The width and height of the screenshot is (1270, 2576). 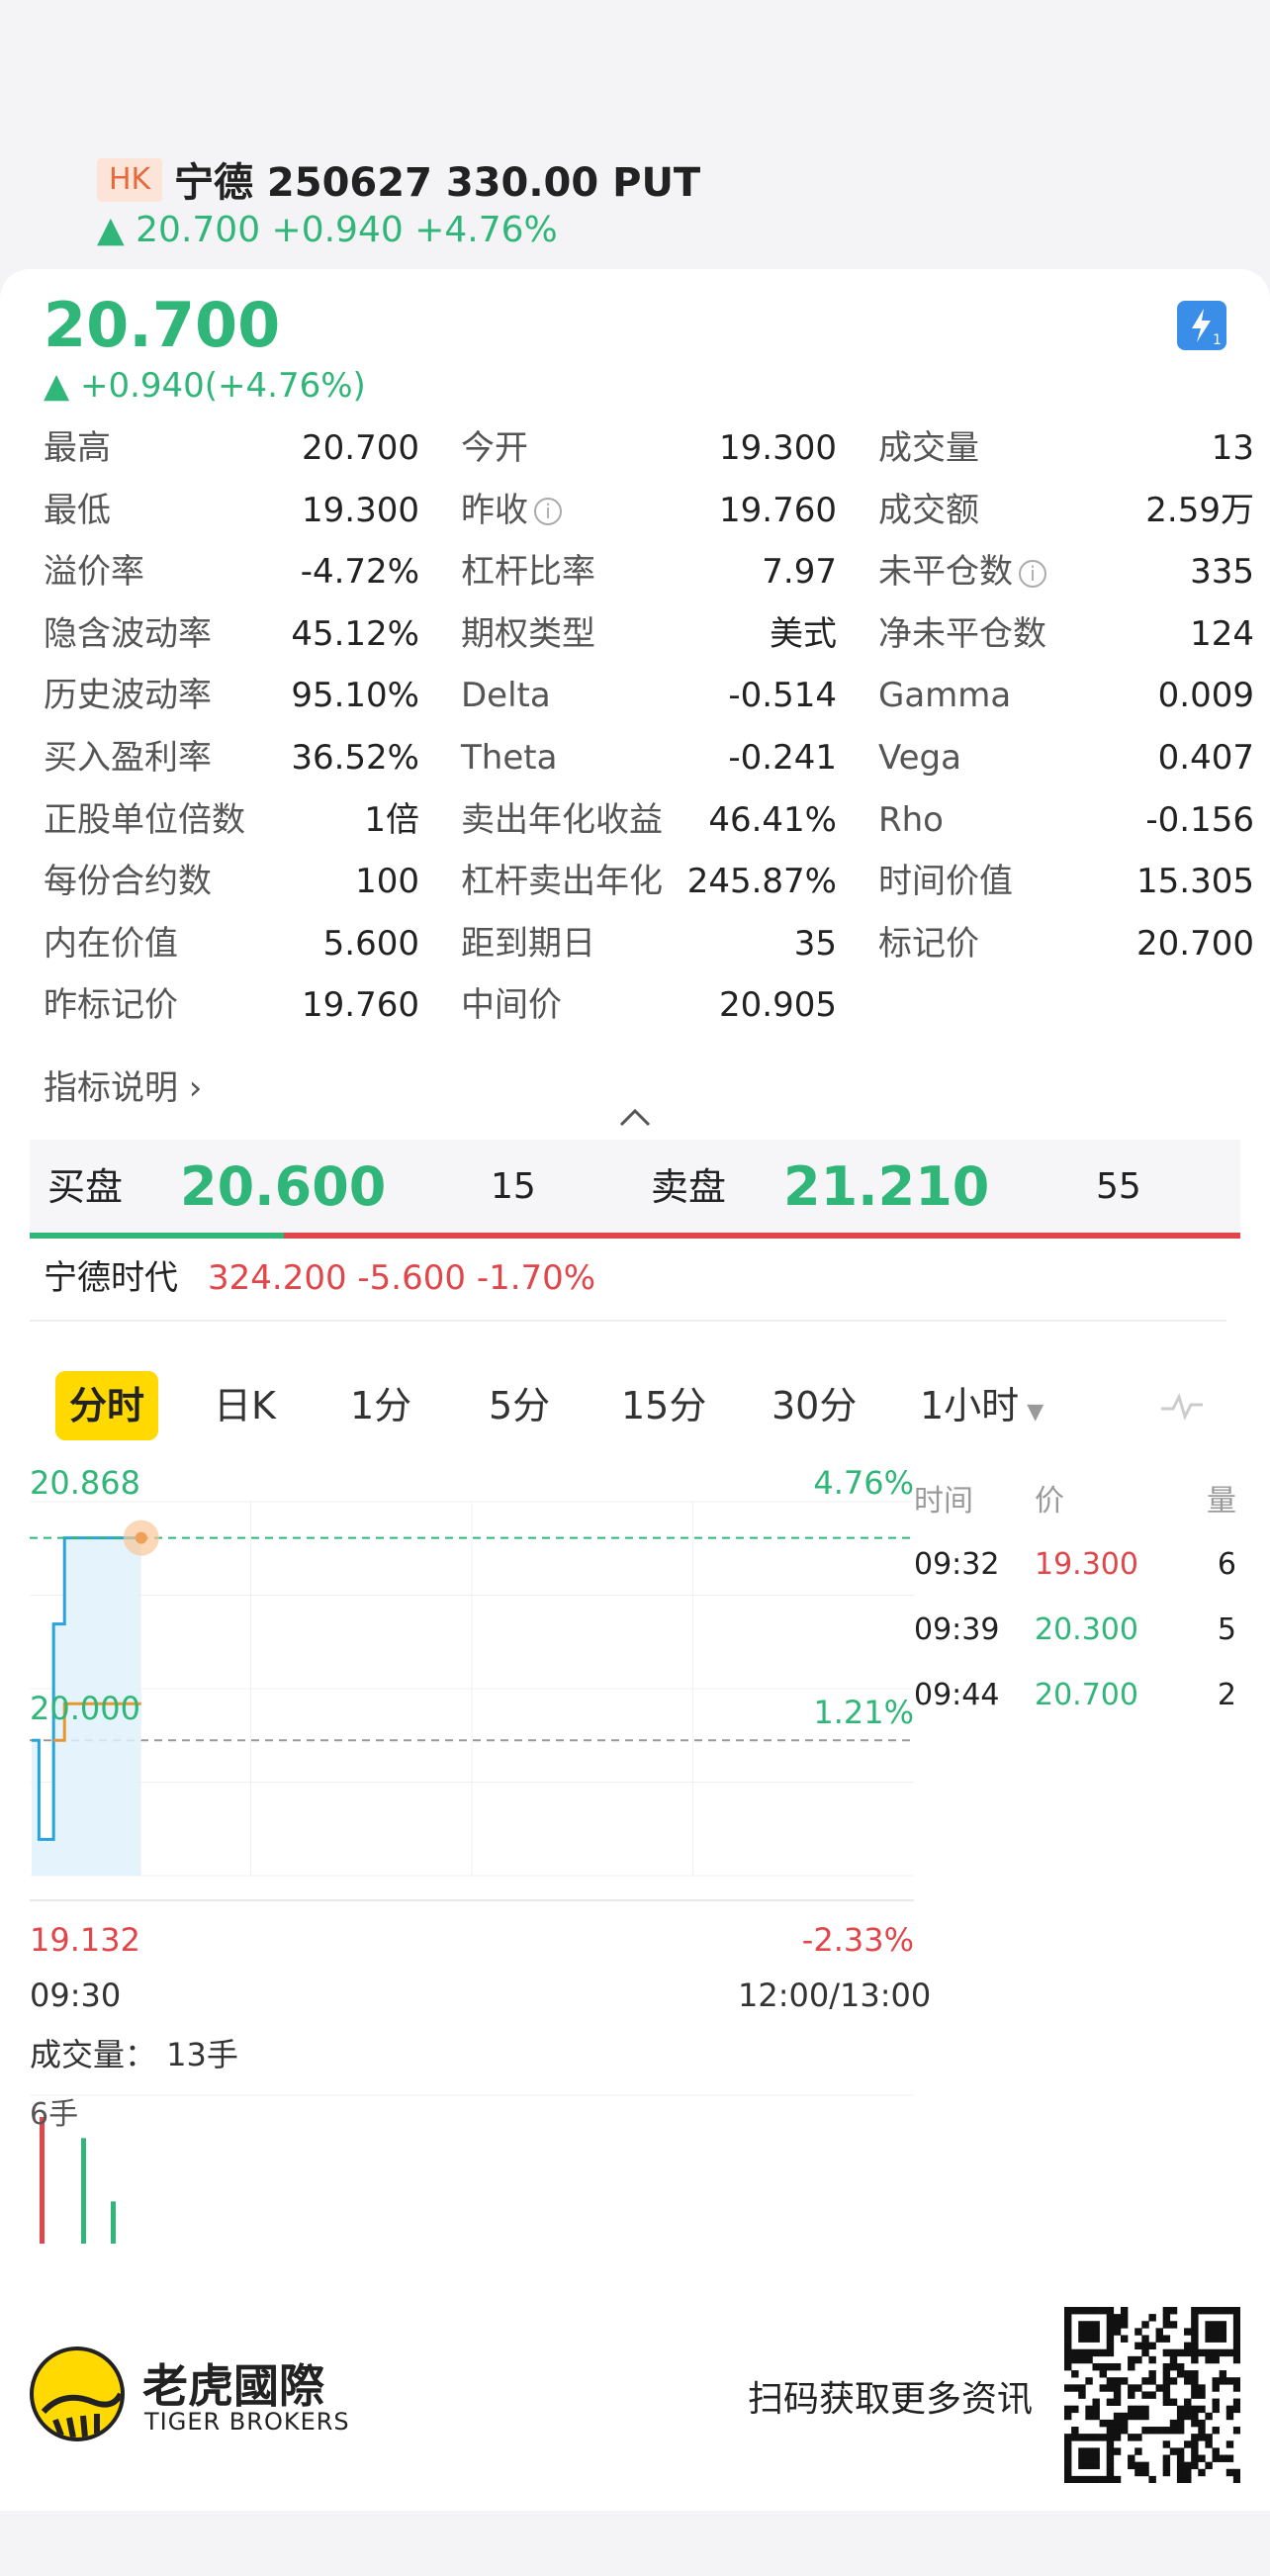 I want to click on stat-label: 正股单位倍数, so click(x=145, y=820).